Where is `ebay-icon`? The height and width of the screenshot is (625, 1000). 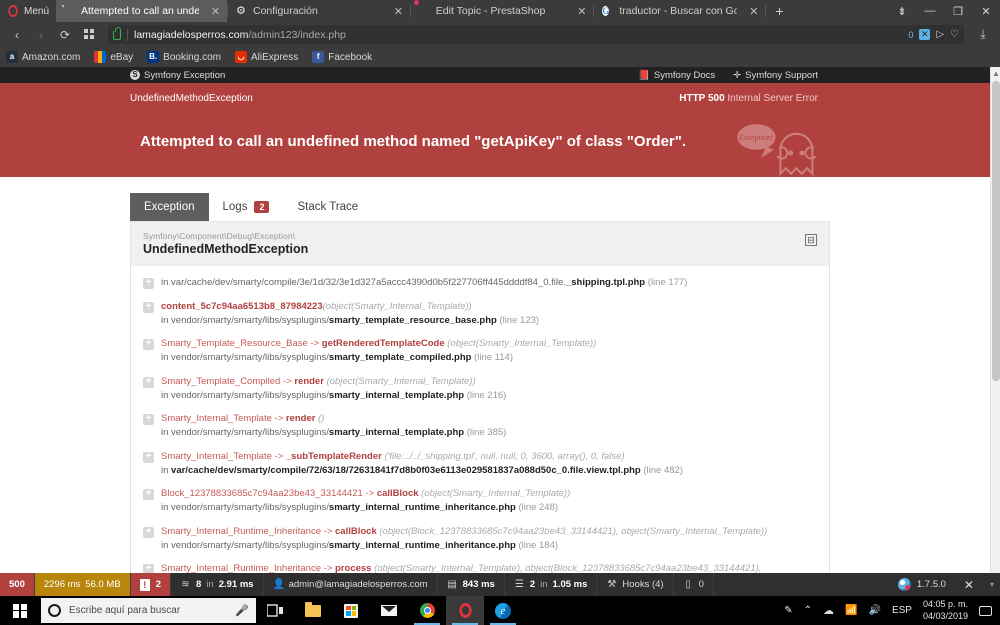
ebay-icon is located at coordinates (100, 57).